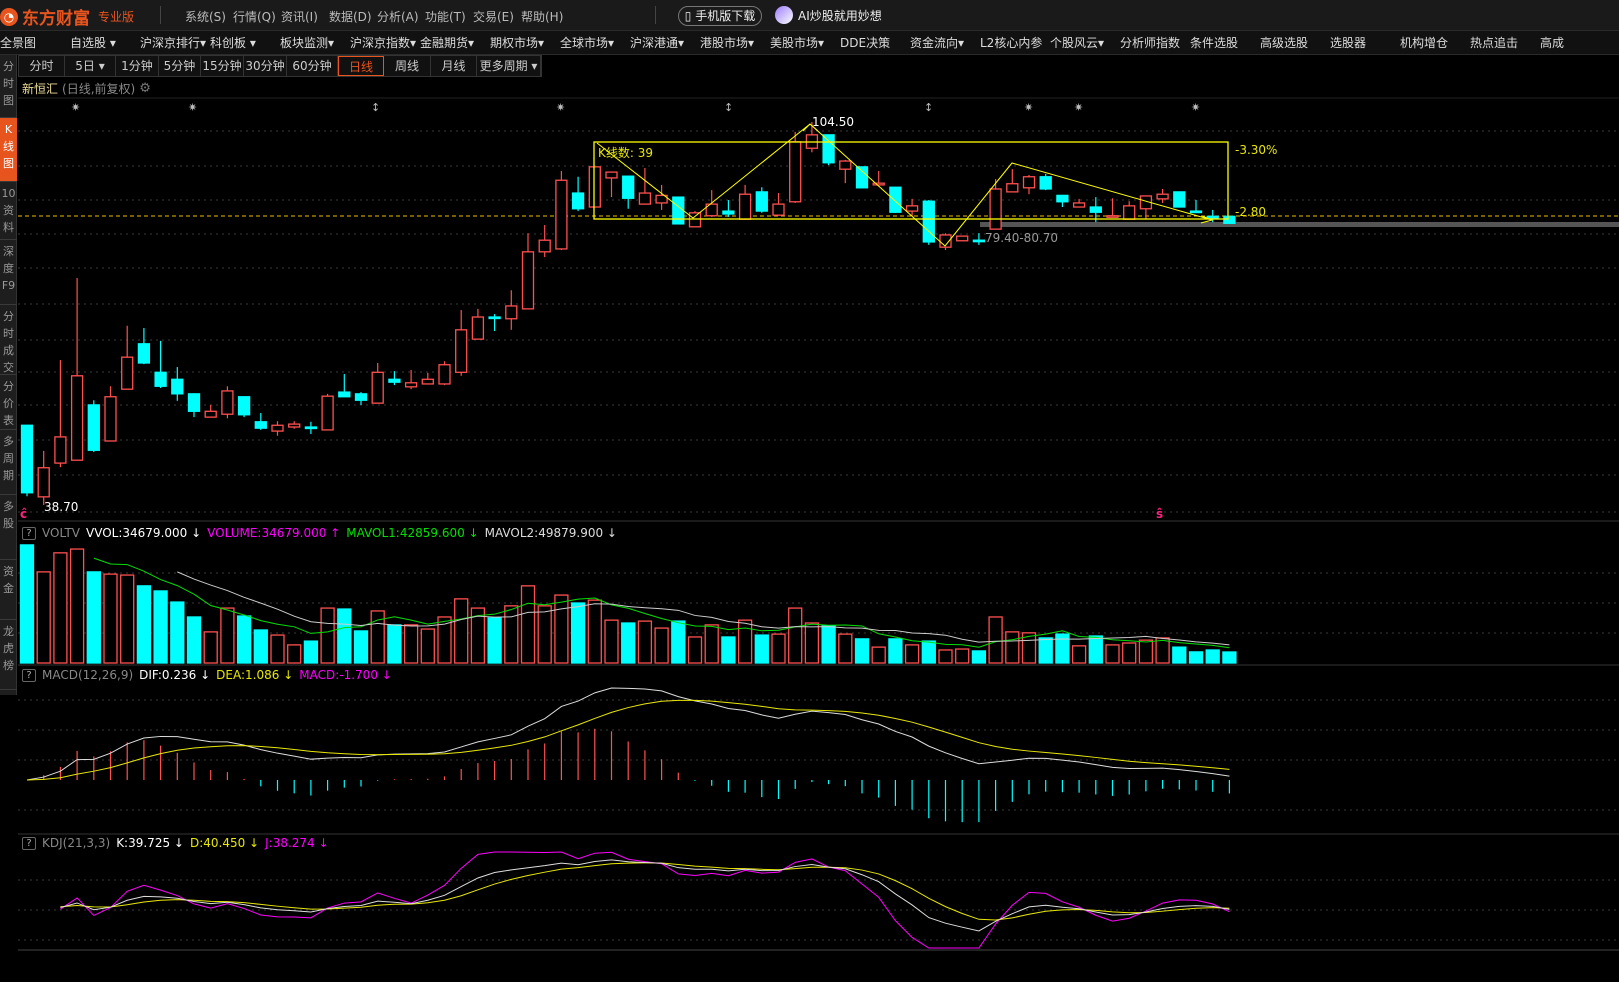  What do you see at coordinates (8, 527) in the screenshot?
I see `sidebar-item: 多股` at bounding box center [8, 527].